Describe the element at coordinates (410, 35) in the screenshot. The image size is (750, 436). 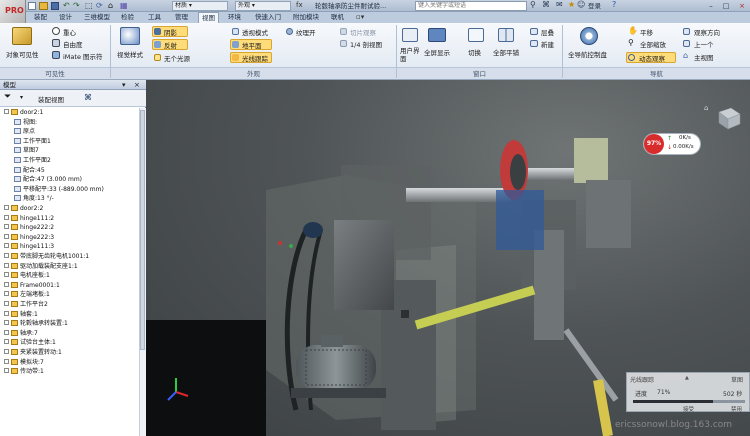
I see `user-interface-icon` at that location.